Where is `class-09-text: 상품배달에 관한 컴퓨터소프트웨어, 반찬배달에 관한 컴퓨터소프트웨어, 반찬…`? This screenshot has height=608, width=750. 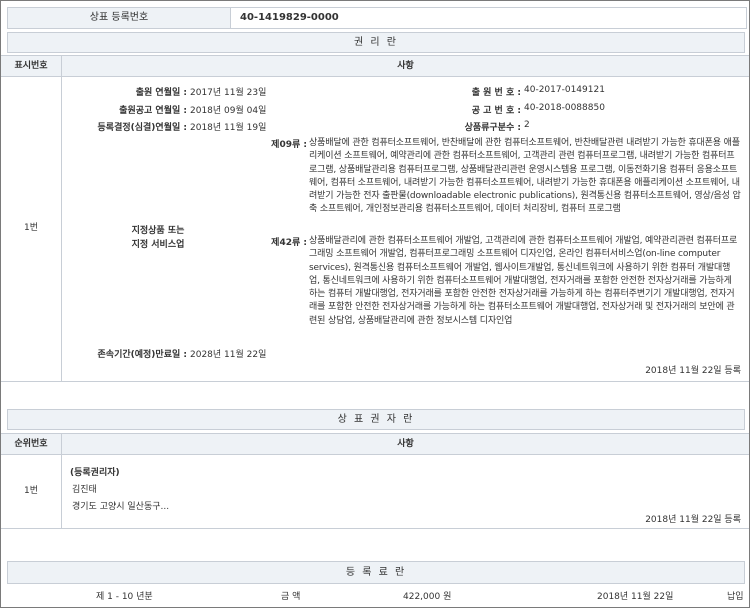
class-09-text: 상품배달에 관한 컴퓨터소프트웨어, 반찬배달에 관한 컴퓨터소프트웨어, 반찬… is located at coordinates (525, 176).